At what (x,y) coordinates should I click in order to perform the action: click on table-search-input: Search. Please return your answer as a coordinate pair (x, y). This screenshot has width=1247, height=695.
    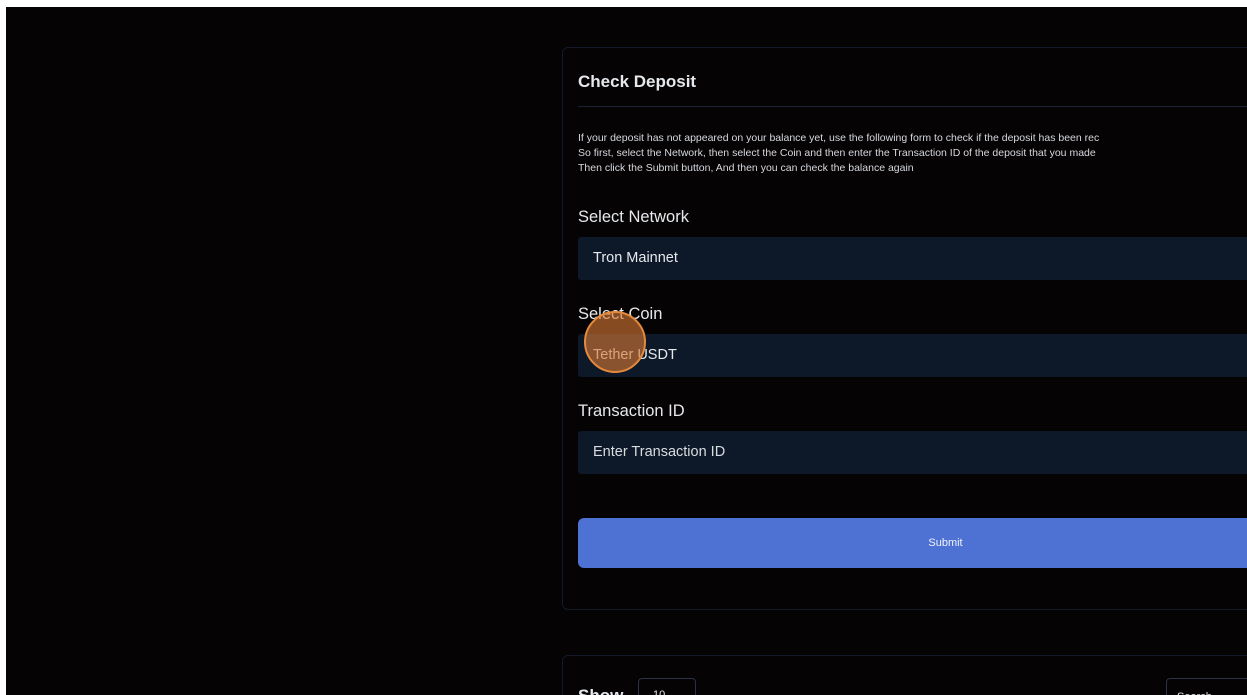
    Looking at the image, I should click on (1206, 686).